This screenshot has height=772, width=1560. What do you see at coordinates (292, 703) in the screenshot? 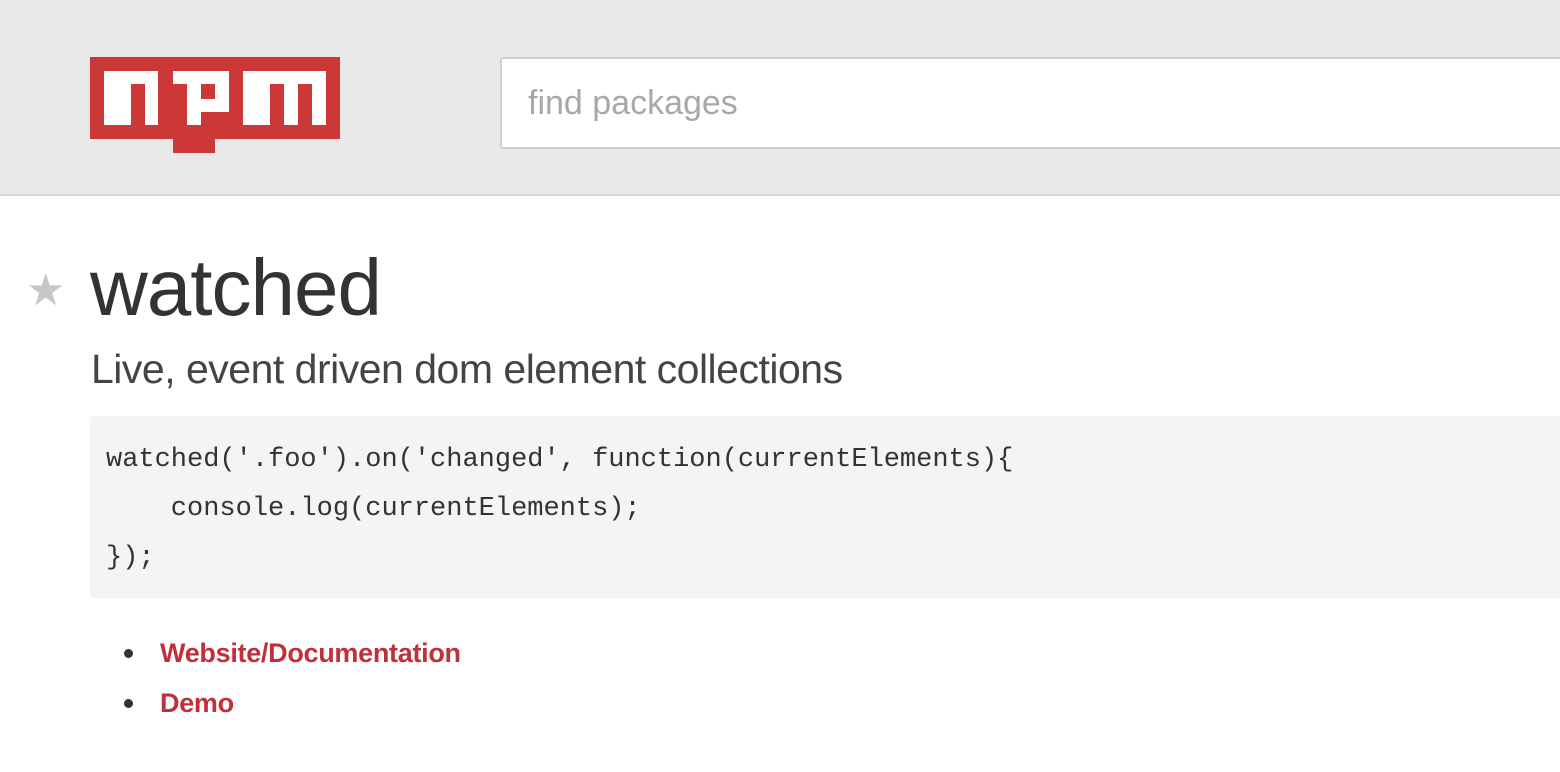
I see `list-item: Demo` at bounding box center [292, 703].